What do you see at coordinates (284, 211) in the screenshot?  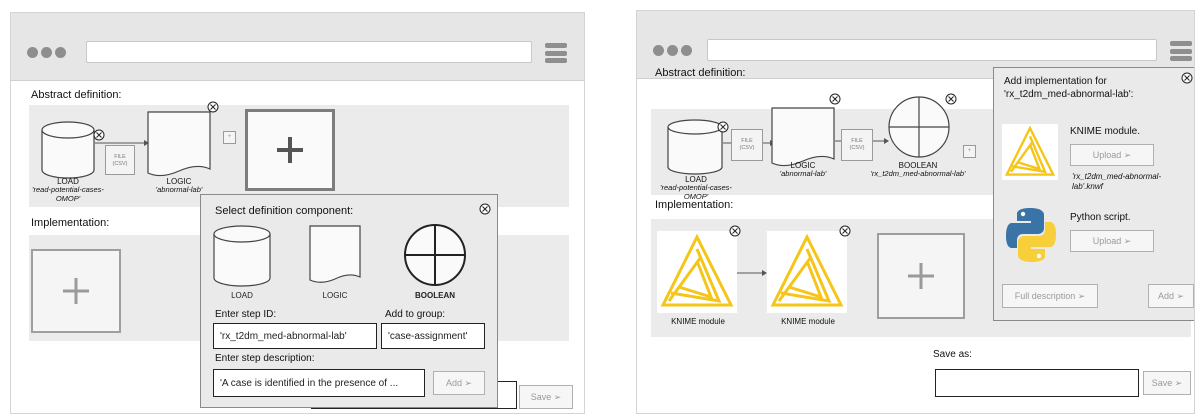 I see `popup-title: Select definition component:` at bounding box center [284, 211].